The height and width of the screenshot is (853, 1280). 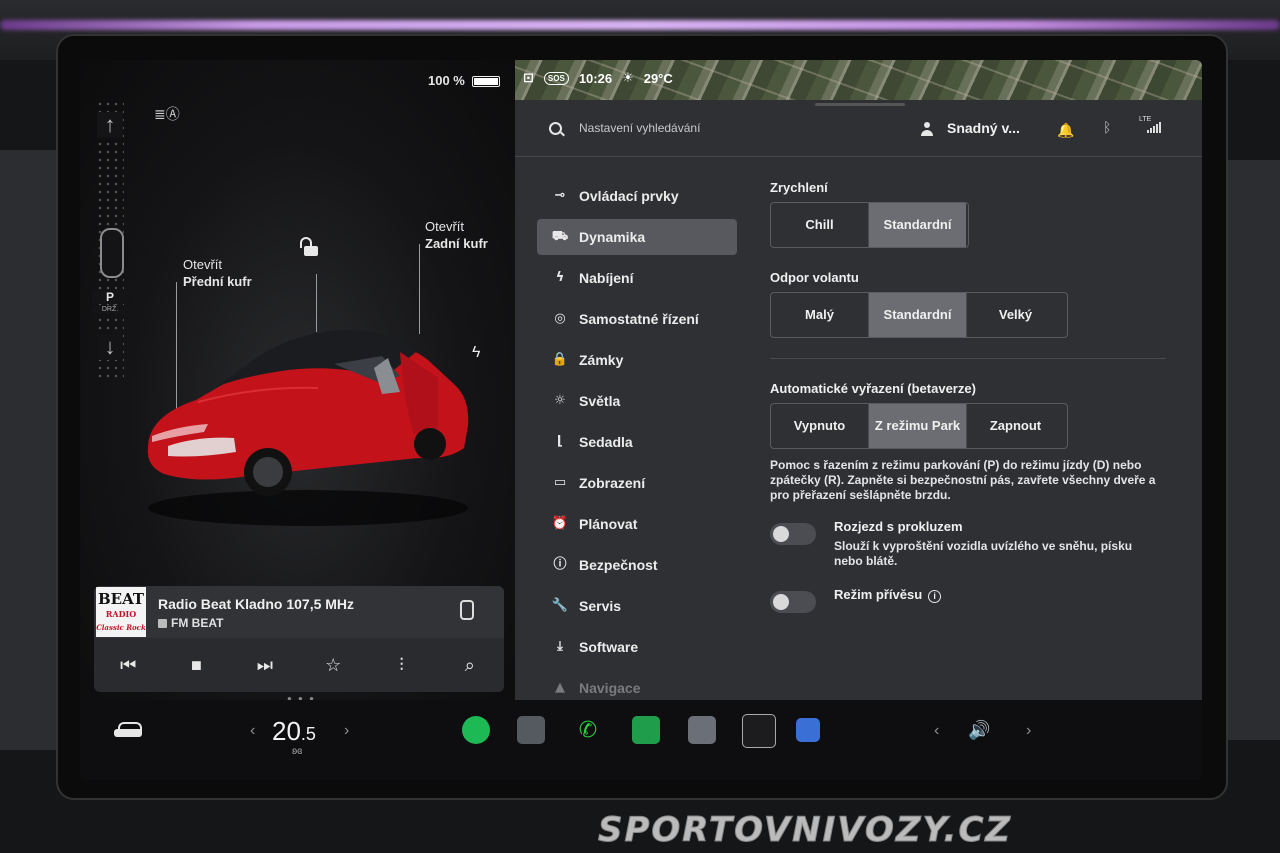 What do you see at coordinates (637, 237) in the screenshot?
I see `menu-item-dynamics: ⛟ Dynamika` at bounding box center [637, 237].